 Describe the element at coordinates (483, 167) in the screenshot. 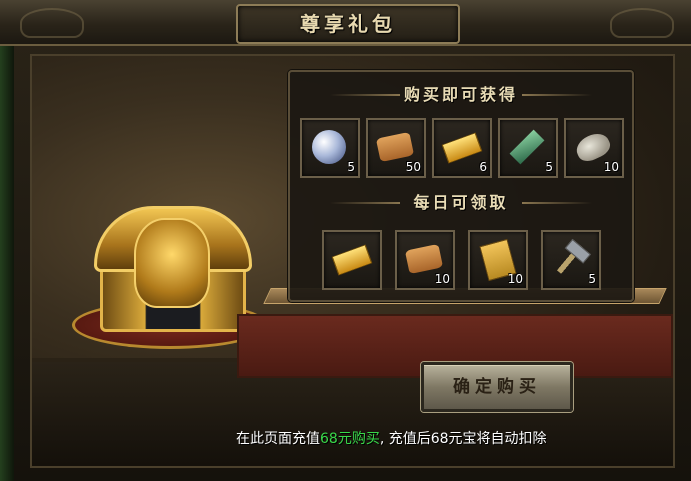

I see `reward-qty: 6` at that location.